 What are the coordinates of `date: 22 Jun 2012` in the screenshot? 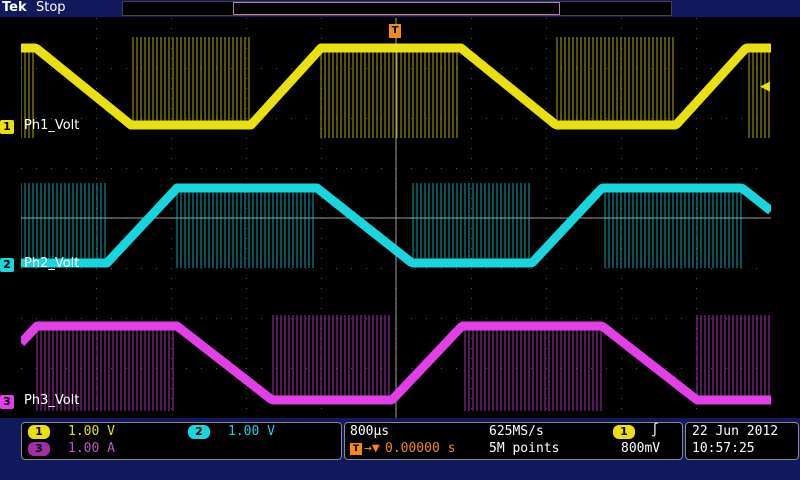 It's located at (735, 431).